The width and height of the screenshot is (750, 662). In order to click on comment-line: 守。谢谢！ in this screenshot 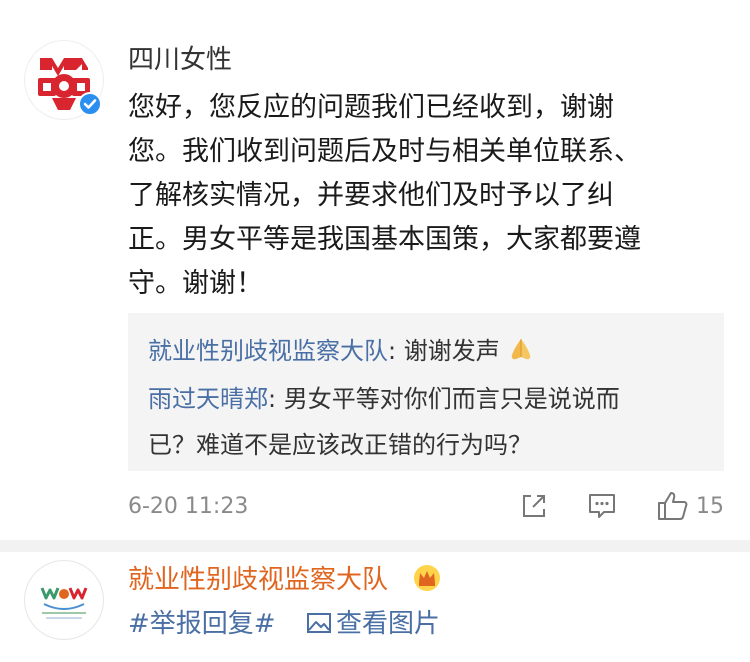, I will do `click(195, 283)`.